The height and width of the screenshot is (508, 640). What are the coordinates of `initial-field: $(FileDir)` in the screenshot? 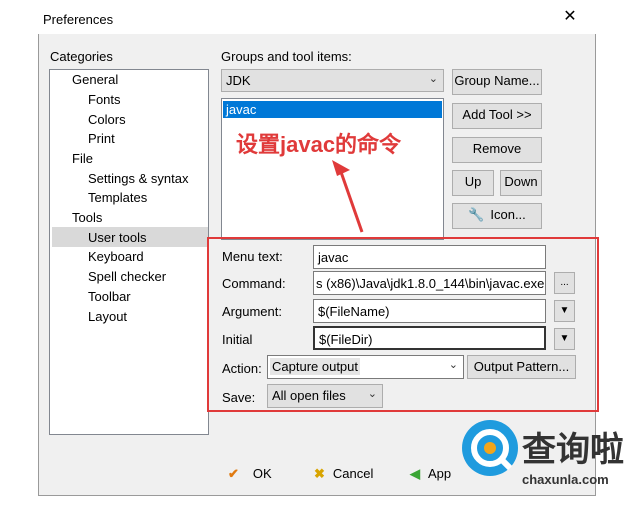 It's located at (429, 338).